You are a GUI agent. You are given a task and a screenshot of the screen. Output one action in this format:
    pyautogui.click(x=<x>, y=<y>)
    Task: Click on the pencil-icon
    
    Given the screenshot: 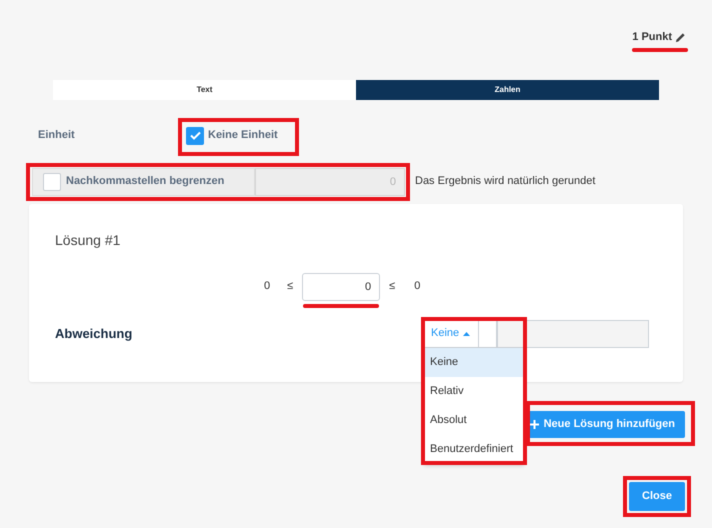 What is the action you would take?
    pyautogui.click(x=680, y=37)
    